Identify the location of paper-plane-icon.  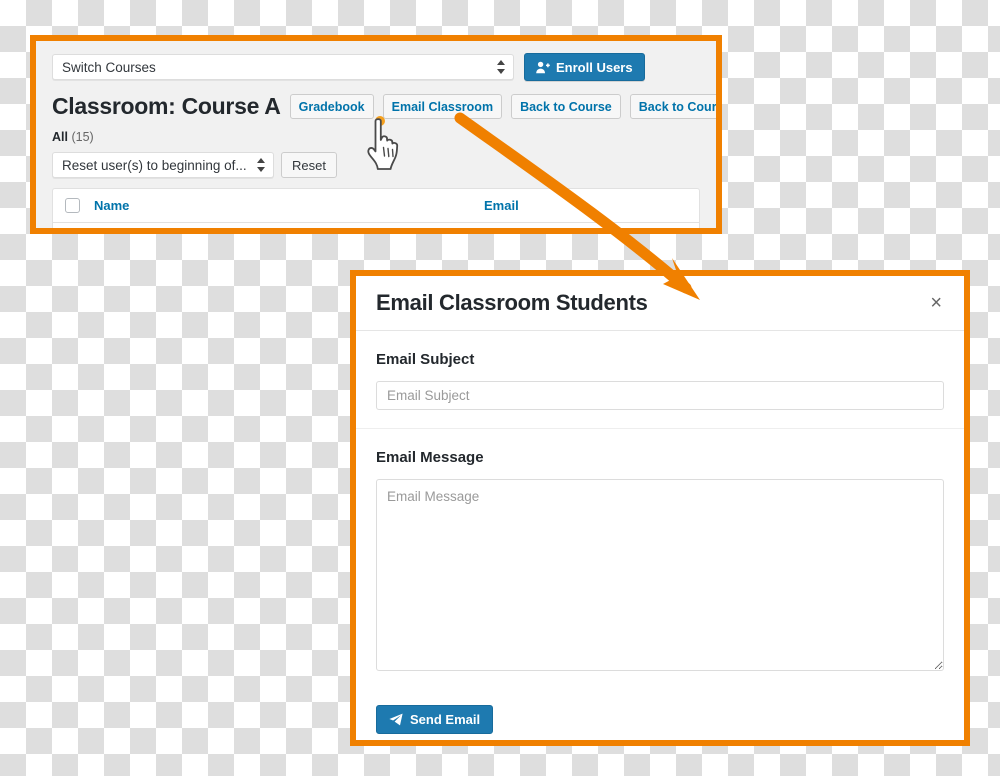
(396, 719).